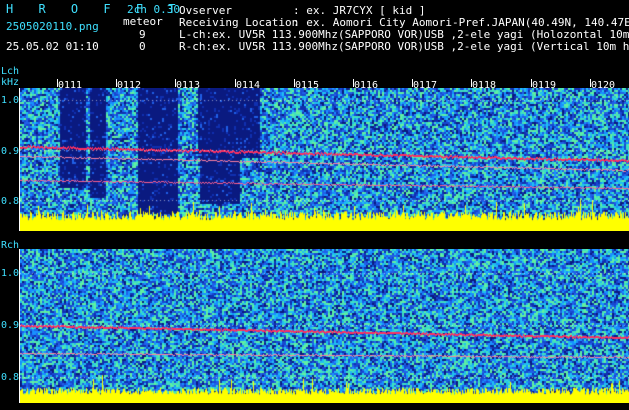 Image resolution: width=629 pixels, height=410 pixels. I want to click on time-label-0119: 0119, so click(544, 85).